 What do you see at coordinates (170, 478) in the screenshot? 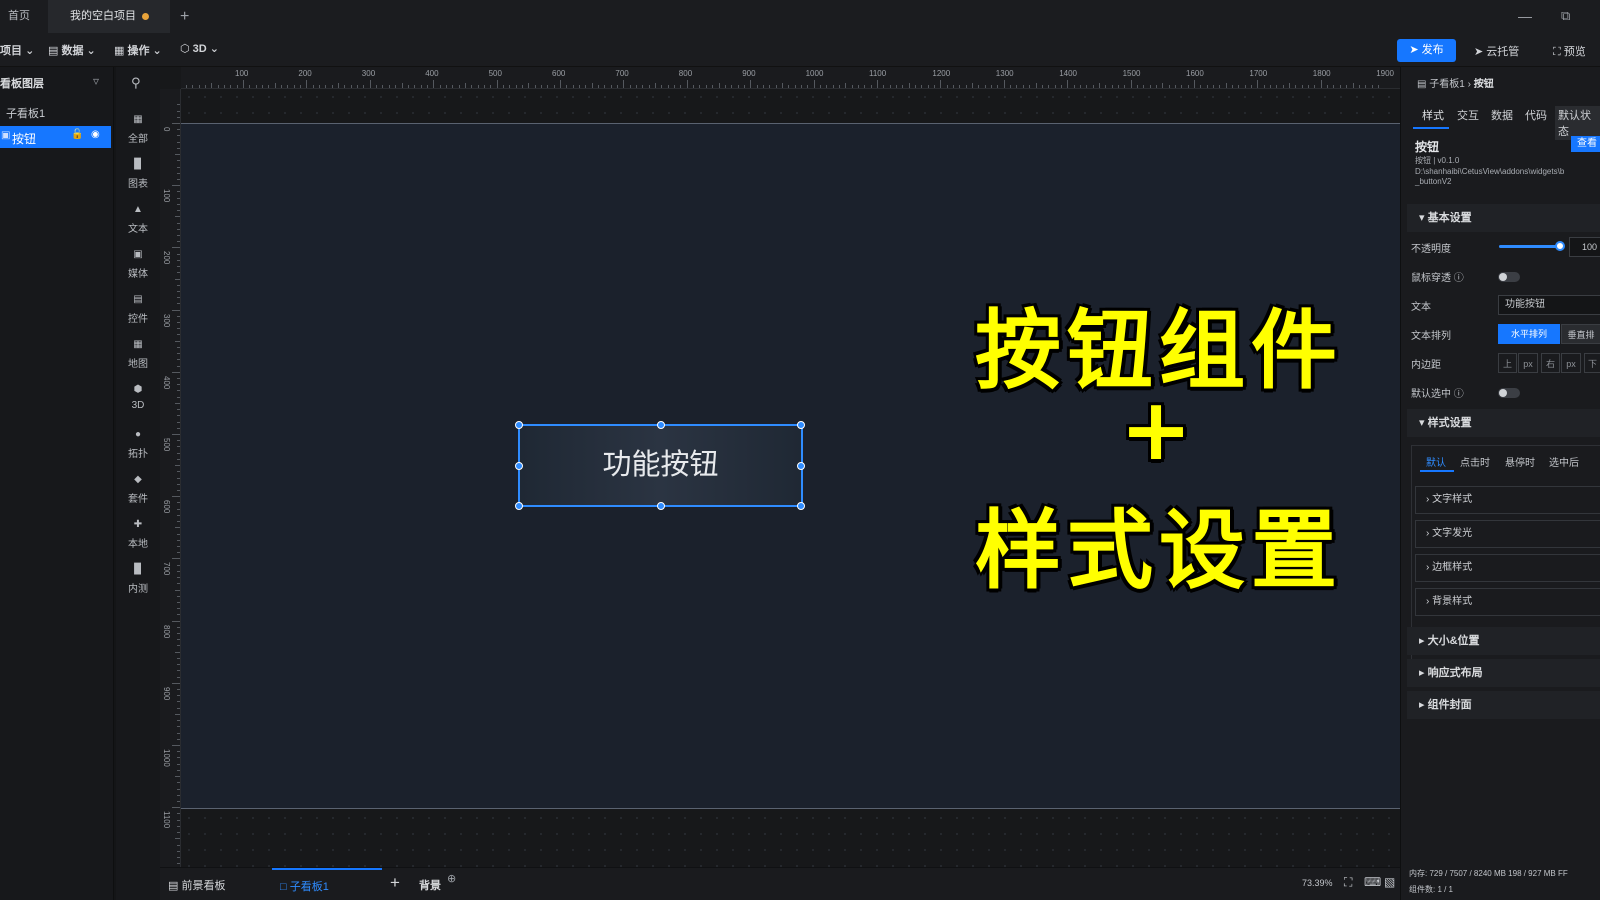
I see `ruler-left: 0 100 200 300 400 500 600 700 800 900 1000 1100` at bounding box center [170, 478].